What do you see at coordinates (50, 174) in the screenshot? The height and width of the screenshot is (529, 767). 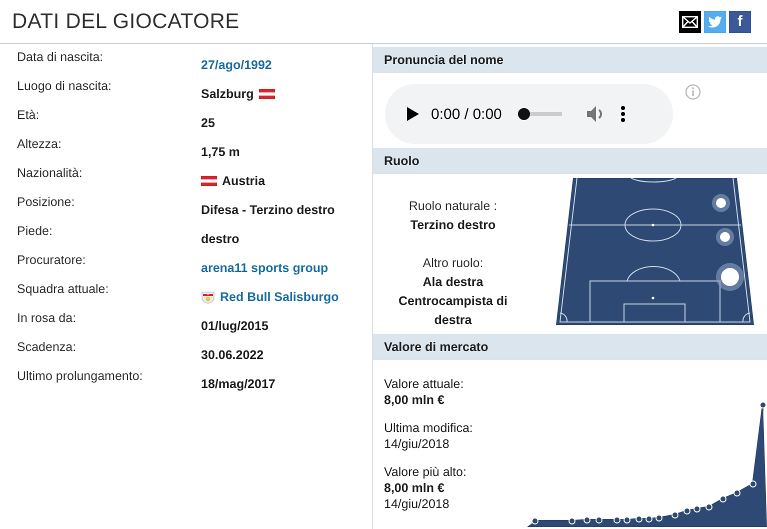 I see `field-label: Nazionalità:` at bounding box center [50, 174].